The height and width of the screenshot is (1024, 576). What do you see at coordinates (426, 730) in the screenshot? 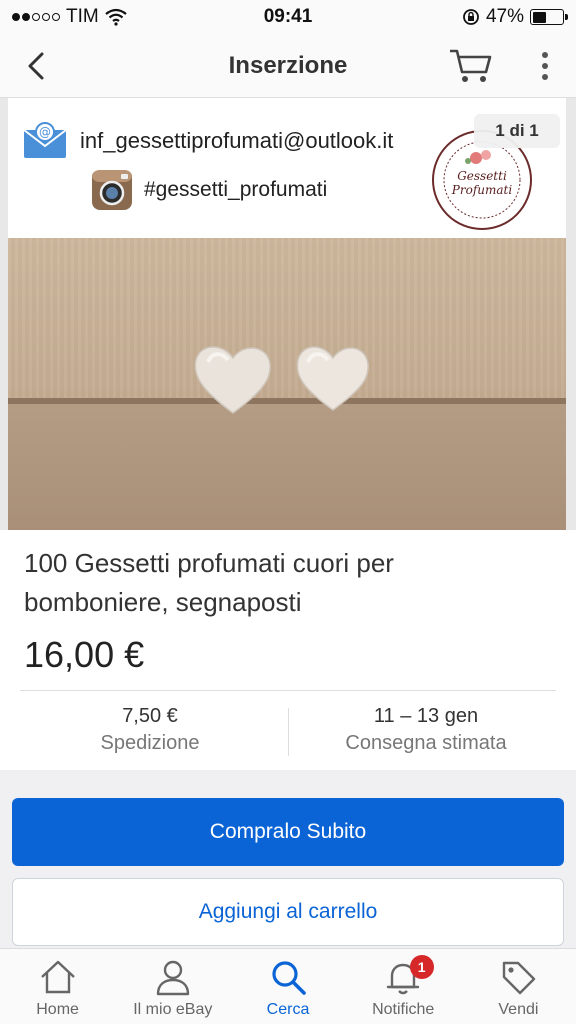
I see `delivery-info: 11 – 13 gen Consegna stimata` at bounding box center [426, 730].